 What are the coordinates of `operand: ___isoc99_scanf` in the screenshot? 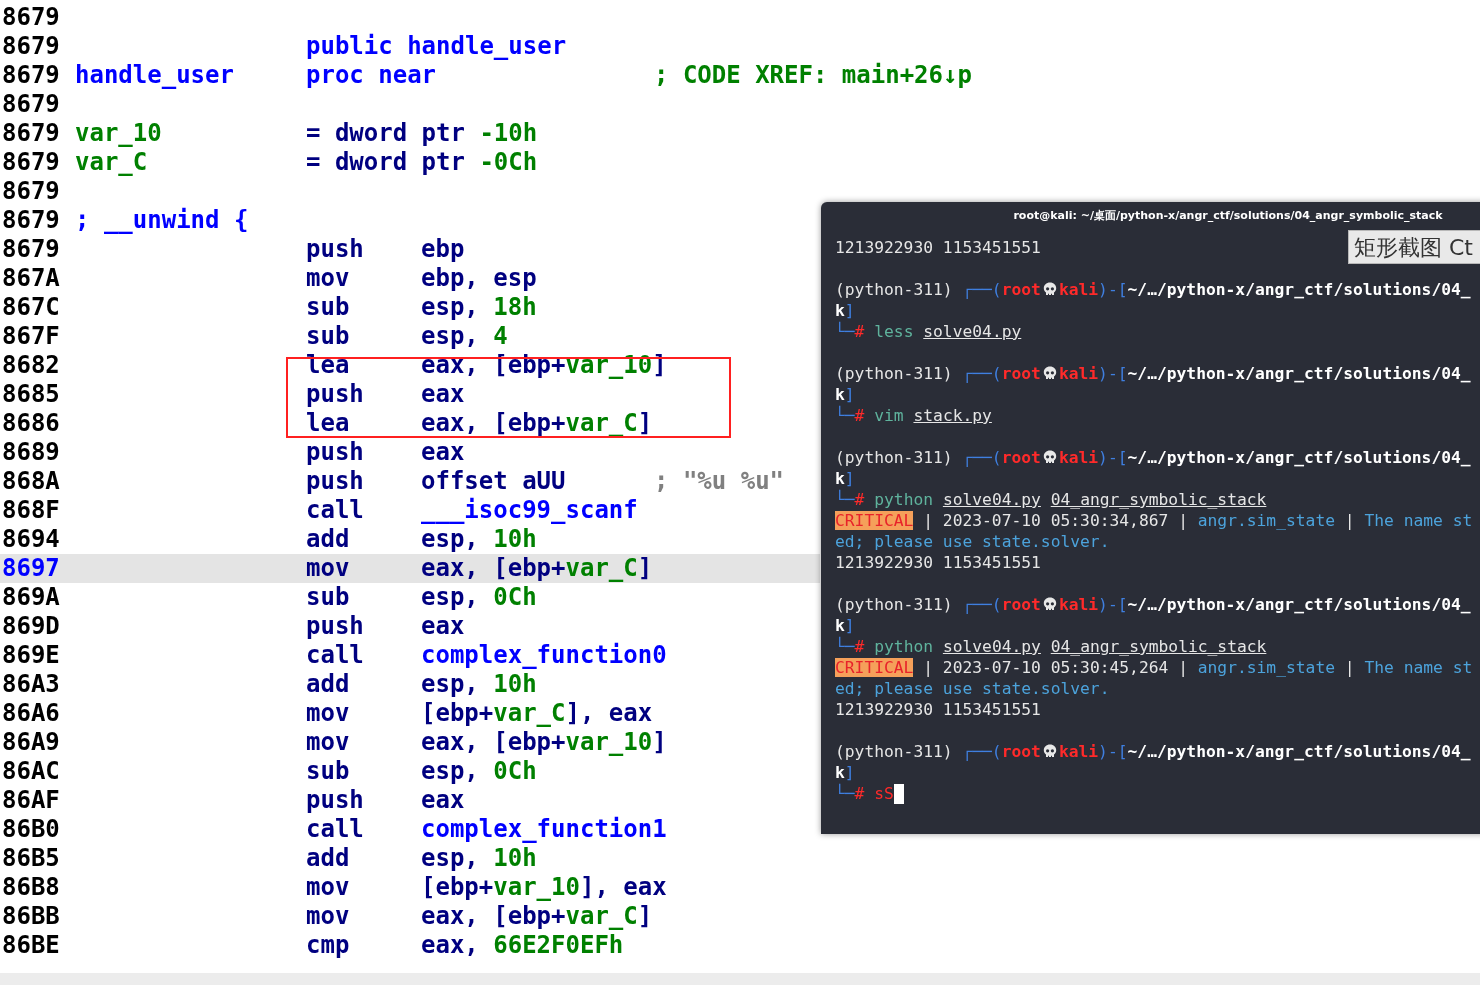 It's located at (529, 510).